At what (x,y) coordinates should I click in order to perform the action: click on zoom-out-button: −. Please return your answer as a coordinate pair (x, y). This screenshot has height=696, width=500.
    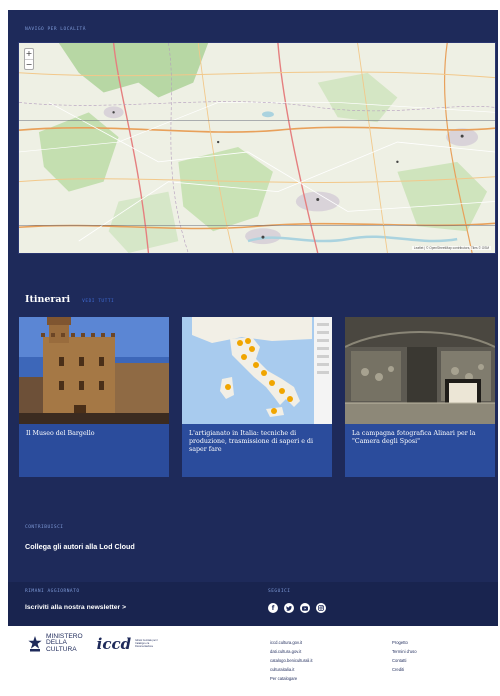
    Looking at the image, I should click on (29, 64).